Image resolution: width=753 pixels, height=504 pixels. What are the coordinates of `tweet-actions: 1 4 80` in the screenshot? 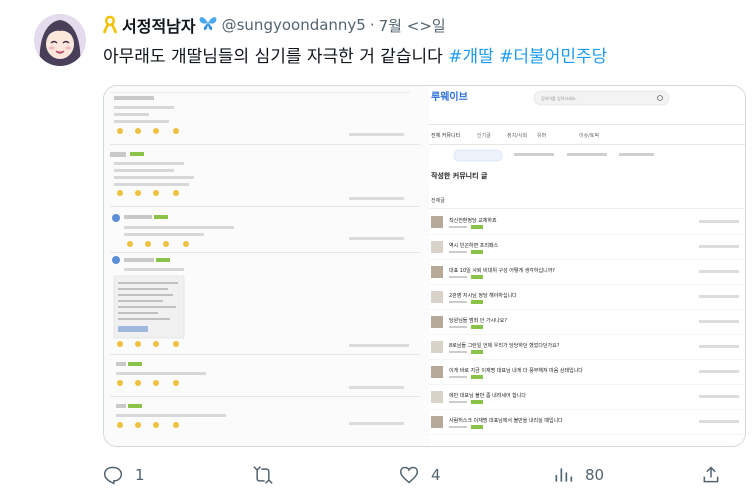 It's located at (423, 475).